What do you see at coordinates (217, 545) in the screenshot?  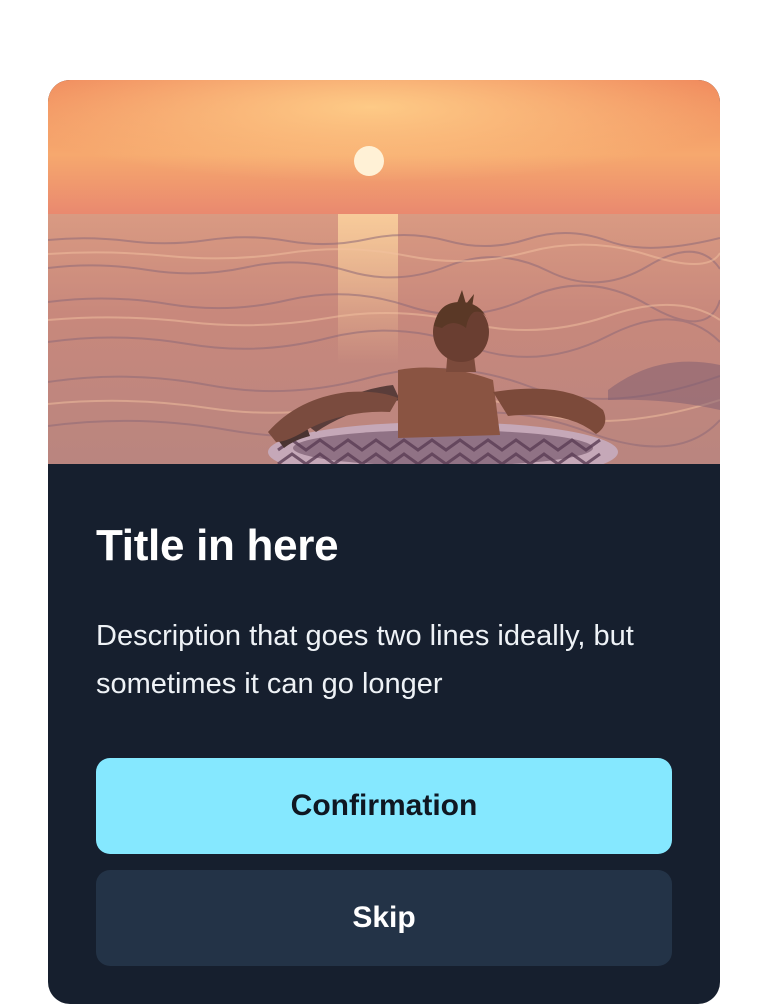 I see `card-title: Title in here` at bounding box center [217, 545].